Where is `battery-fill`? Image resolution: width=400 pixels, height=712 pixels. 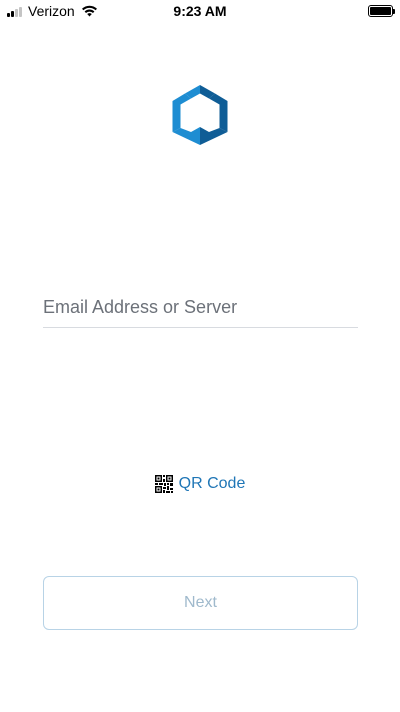 battery-fill is located at coordinates (380, 11).